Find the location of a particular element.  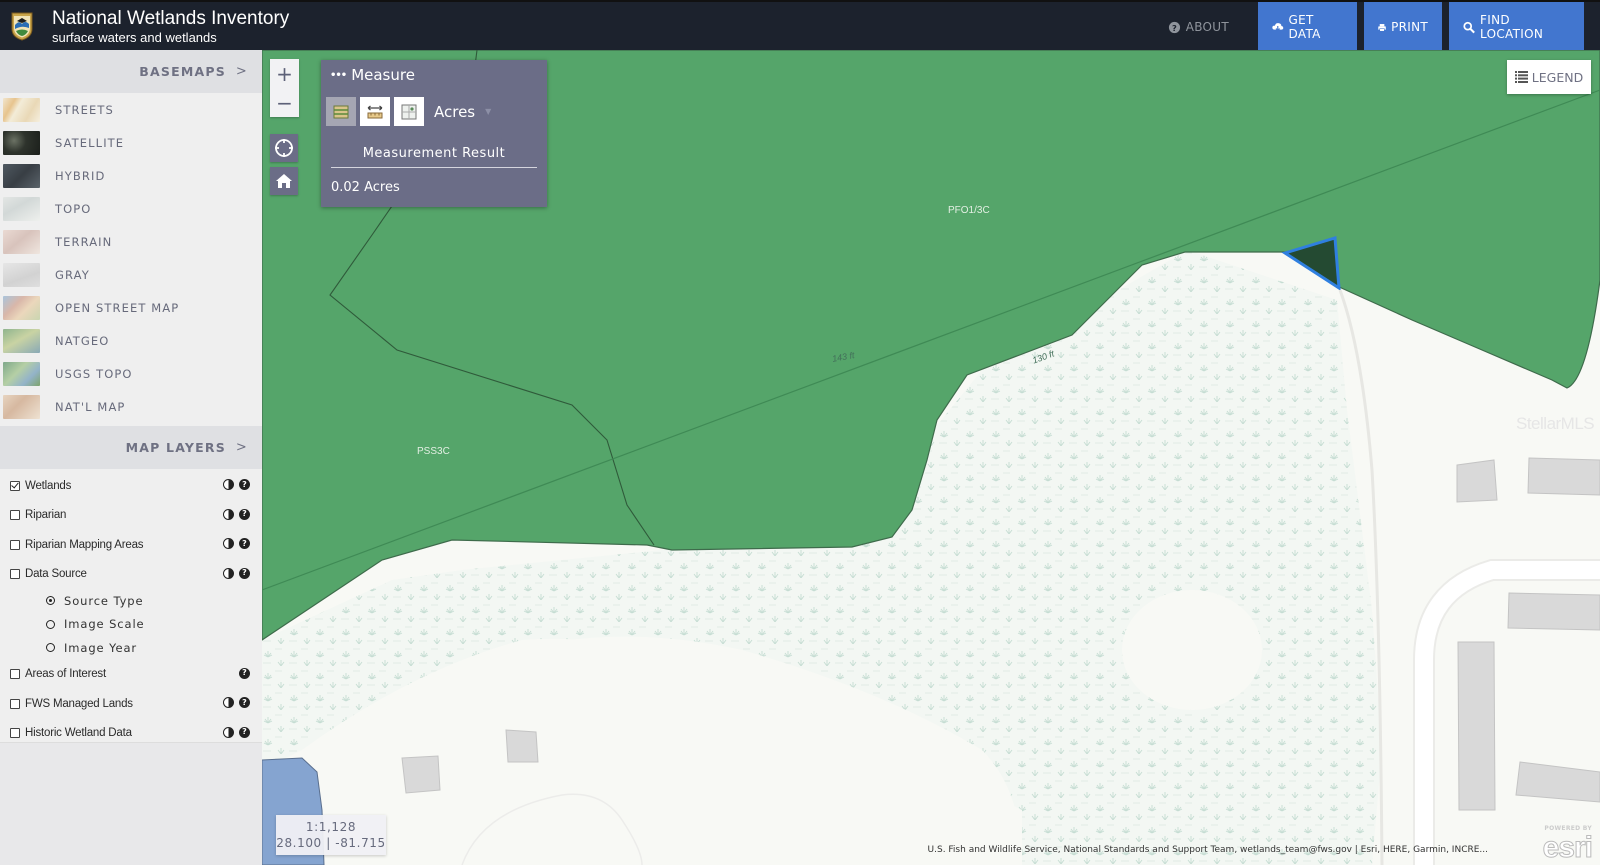

basemap-label: TOPO is located at coordinates (73, 208).